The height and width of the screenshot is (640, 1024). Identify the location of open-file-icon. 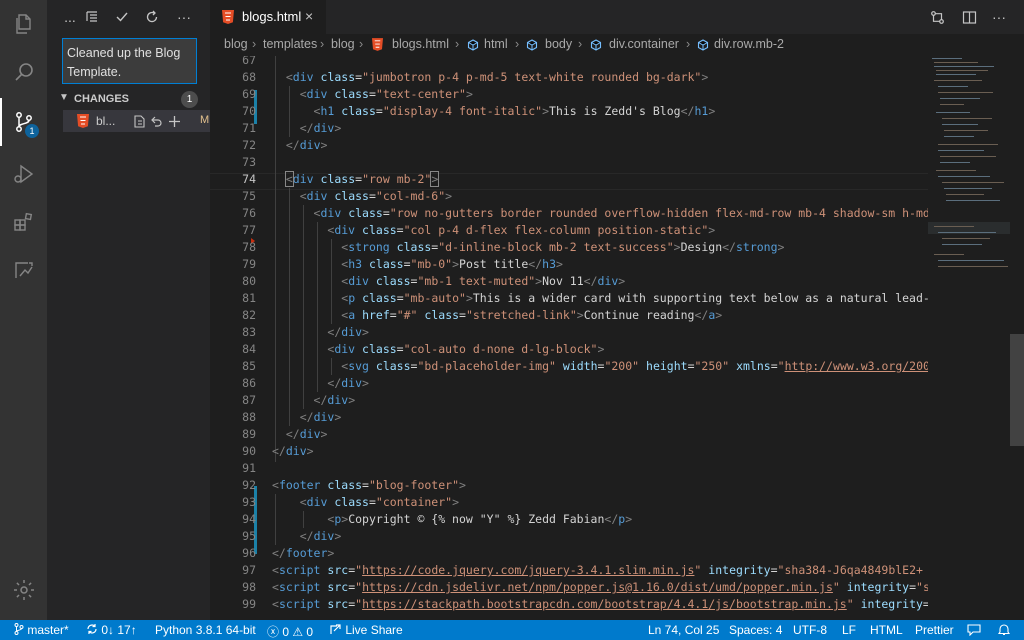
(139, 121).